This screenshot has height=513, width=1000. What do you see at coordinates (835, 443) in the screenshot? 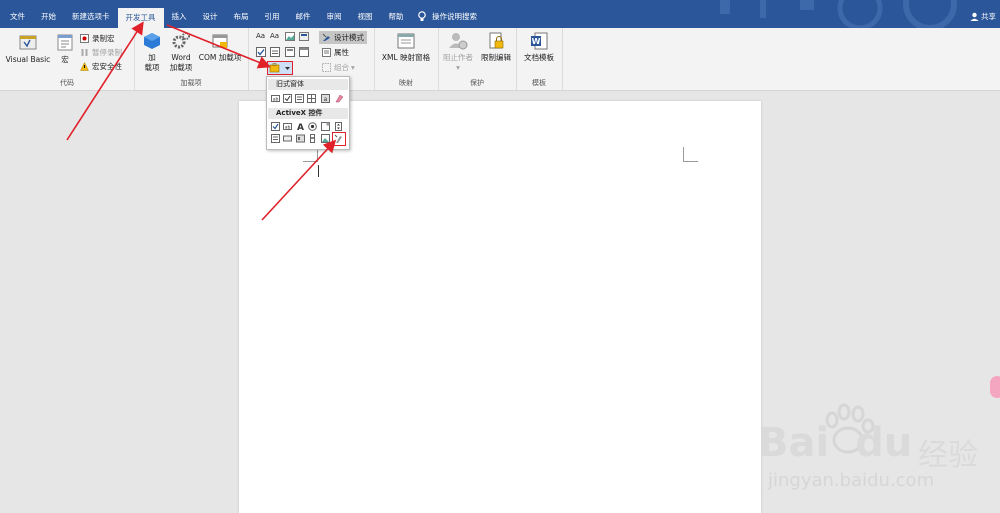
I see `watermark-brand: Bai du` at bounding box center [835, 443].